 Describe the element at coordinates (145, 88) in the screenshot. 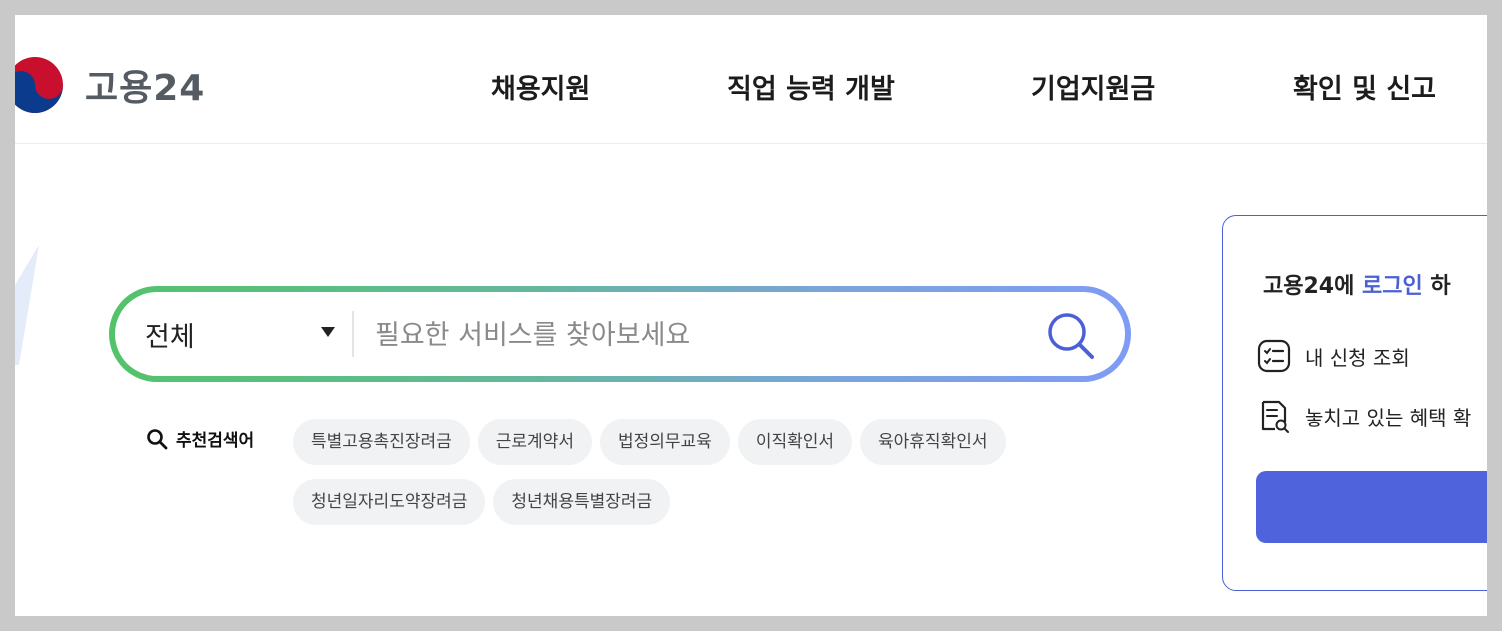

I see `logo-text: 고용24` at that location.